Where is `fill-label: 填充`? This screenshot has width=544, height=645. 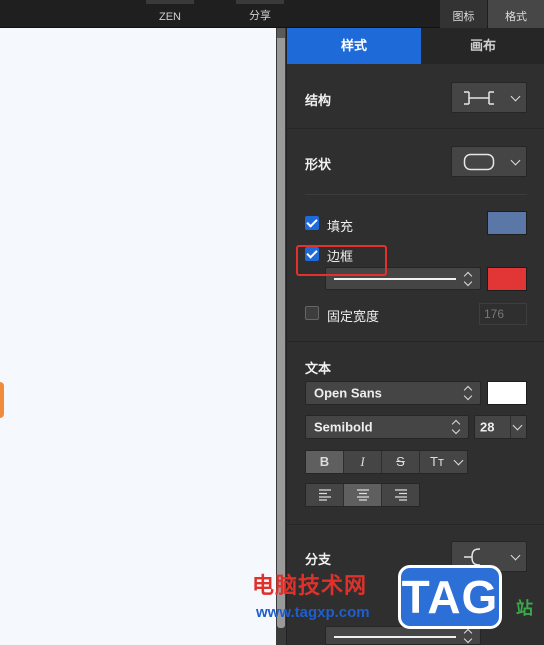
fill-label: 填充 is located at coordinates (340, 226).